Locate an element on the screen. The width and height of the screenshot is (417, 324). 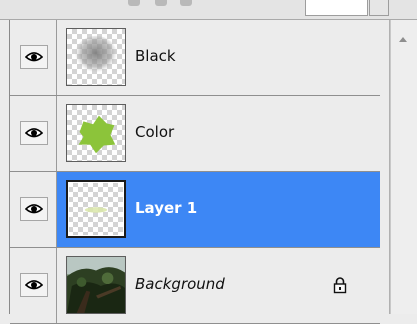
lock-icon is located at coordinates (340, 285).